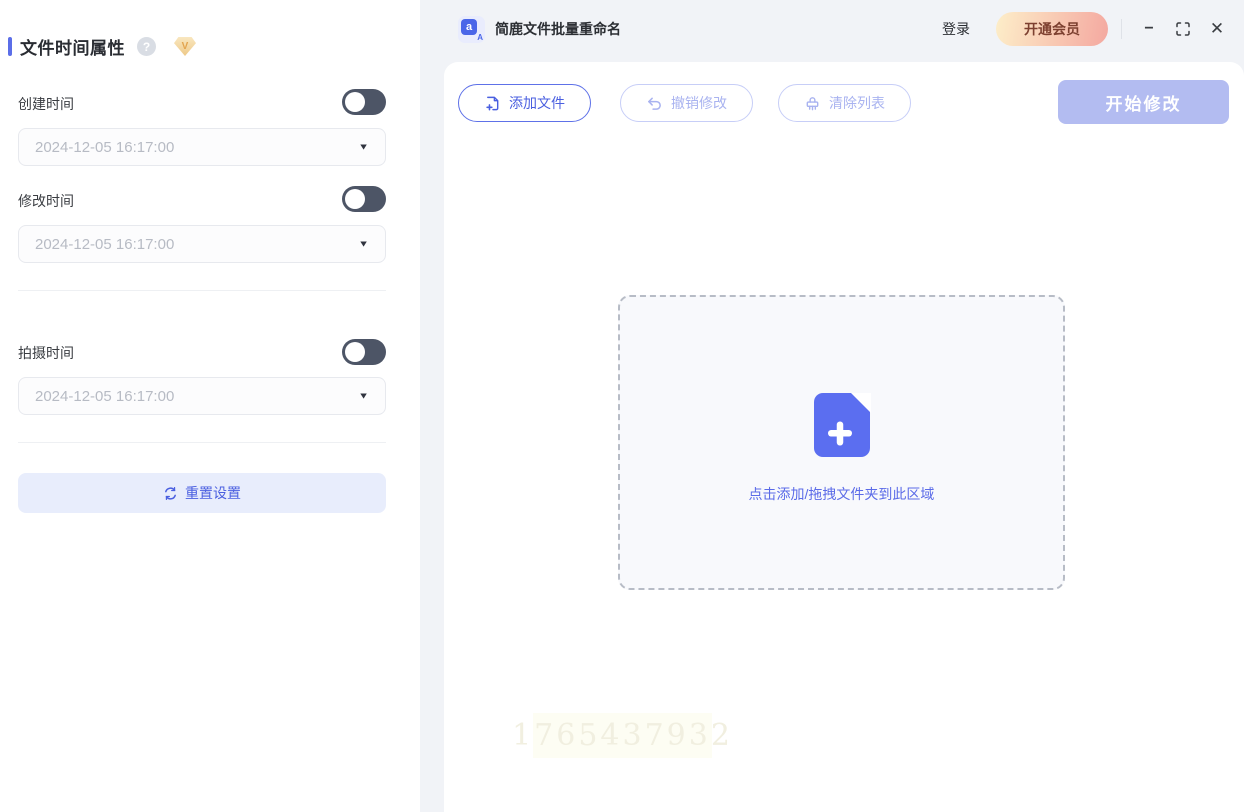  I want to click on shot-time-toggle, so click(364, 352).